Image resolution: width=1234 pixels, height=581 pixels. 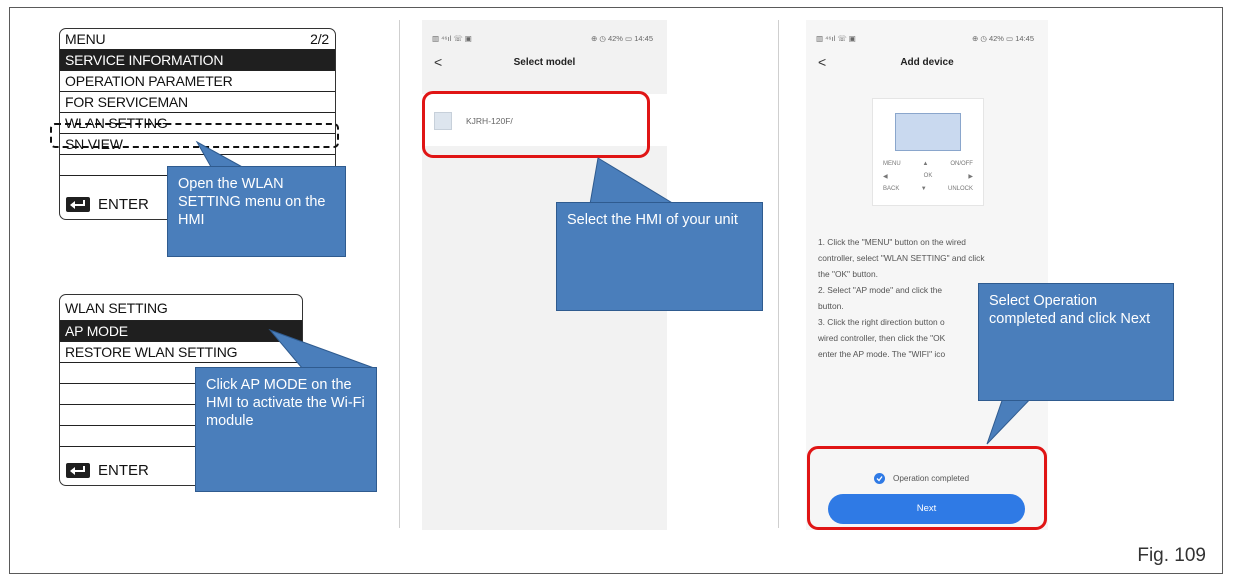 I want to click on nav-bar: < Add device, so click(x=927, y=65).